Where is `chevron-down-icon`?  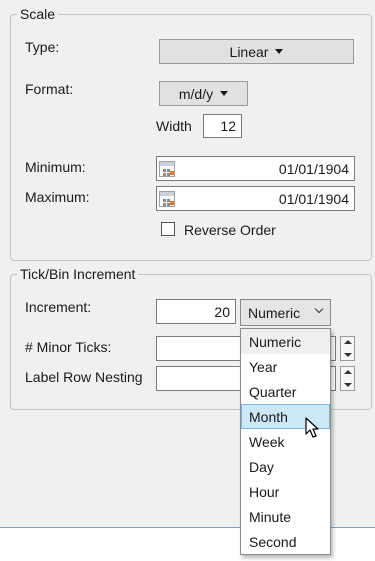
chevron-down-icon is located at coordinates (319, 309).